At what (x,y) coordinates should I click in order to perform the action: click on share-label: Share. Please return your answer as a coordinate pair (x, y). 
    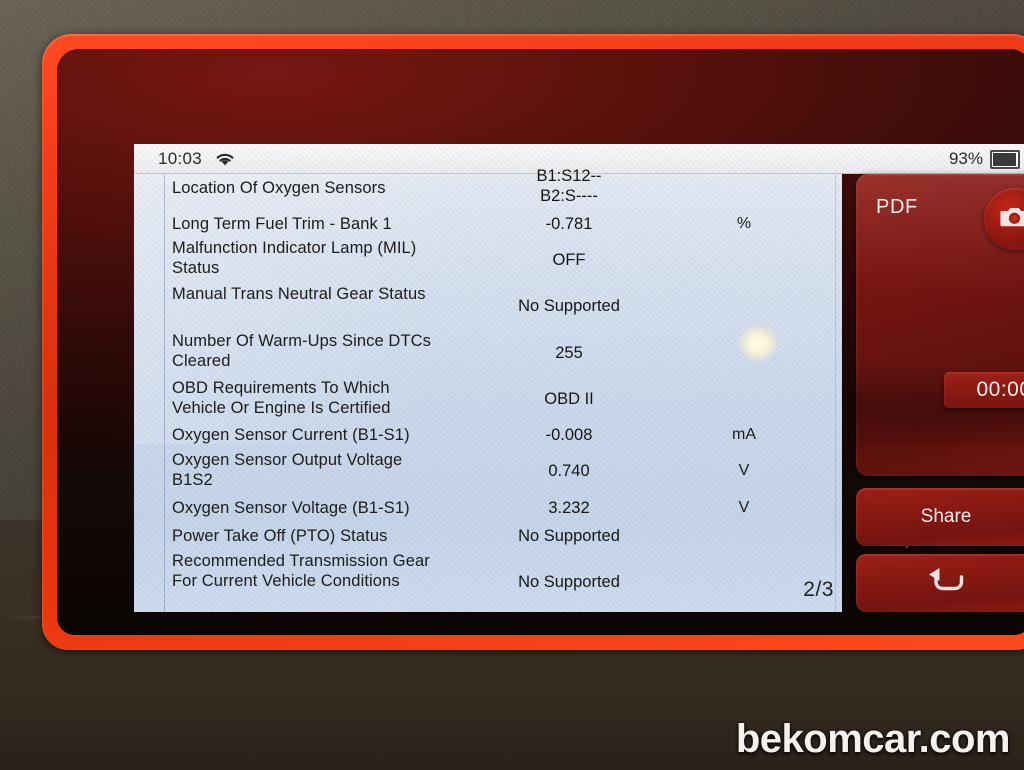
    Looking at the image, I should click on (946, 516).